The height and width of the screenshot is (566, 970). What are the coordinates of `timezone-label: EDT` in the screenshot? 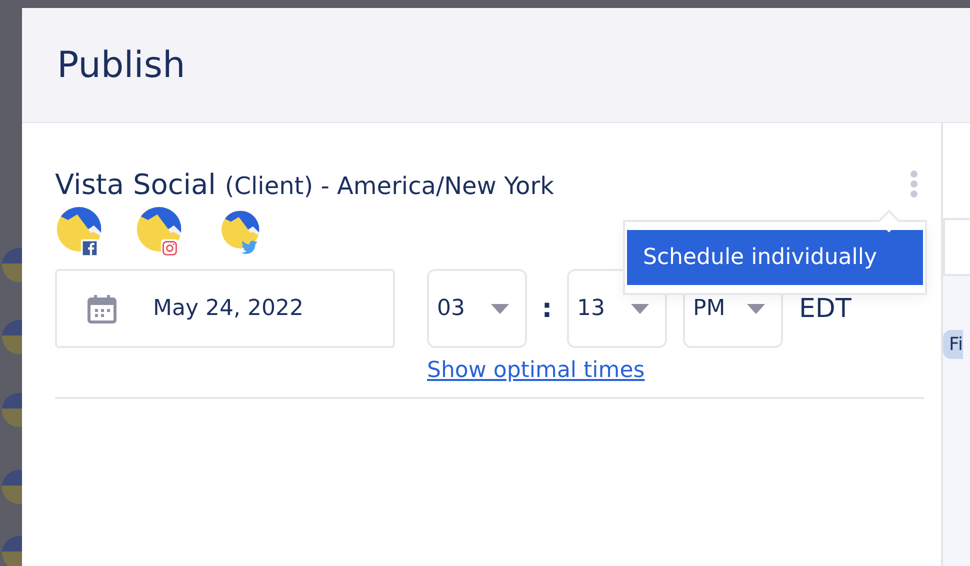 It's located at (825, 309).